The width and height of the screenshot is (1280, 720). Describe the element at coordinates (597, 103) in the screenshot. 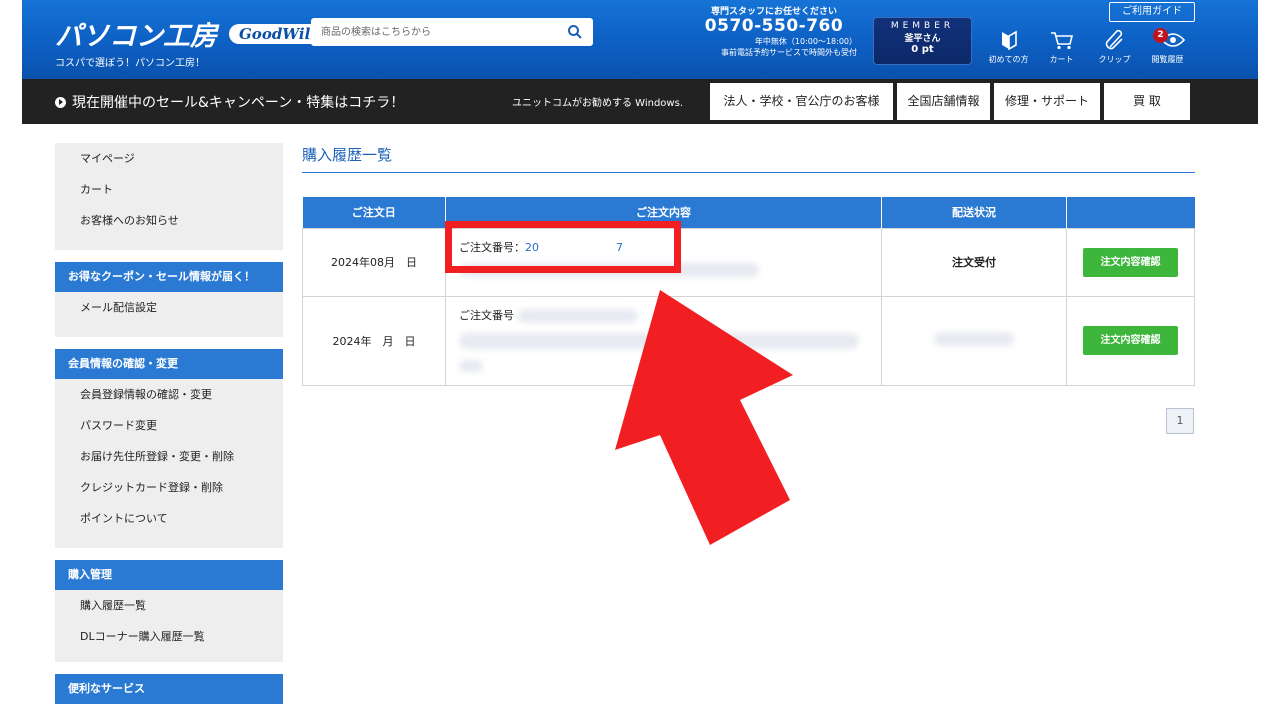

I see `windows-recommend: ユニットコムがお勧めする Windows.` at that location.